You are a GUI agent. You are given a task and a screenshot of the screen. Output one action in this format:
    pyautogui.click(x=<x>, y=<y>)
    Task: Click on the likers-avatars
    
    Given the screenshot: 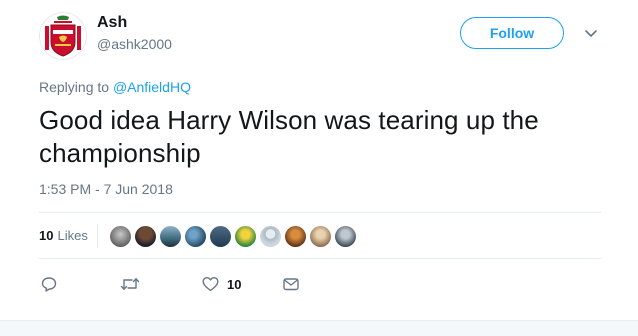 What is the action you would take?
    pyautogui.click(x=232, y=236)
    